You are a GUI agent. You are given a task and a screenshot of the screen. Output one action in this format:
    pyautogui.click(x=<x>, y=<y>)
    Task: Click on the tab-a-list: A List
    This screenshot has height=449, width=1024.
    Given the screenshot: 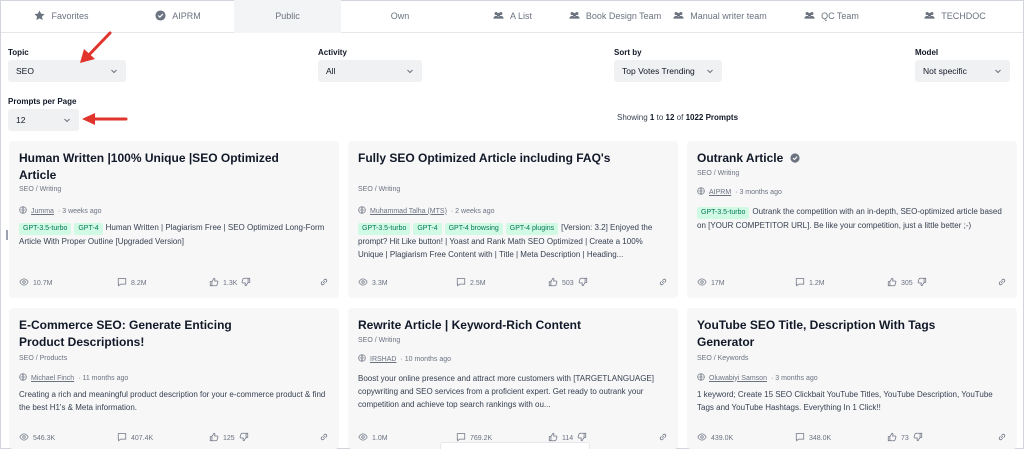 What is the action you would take?
    pyautogui.click(x=512, y=16)
    